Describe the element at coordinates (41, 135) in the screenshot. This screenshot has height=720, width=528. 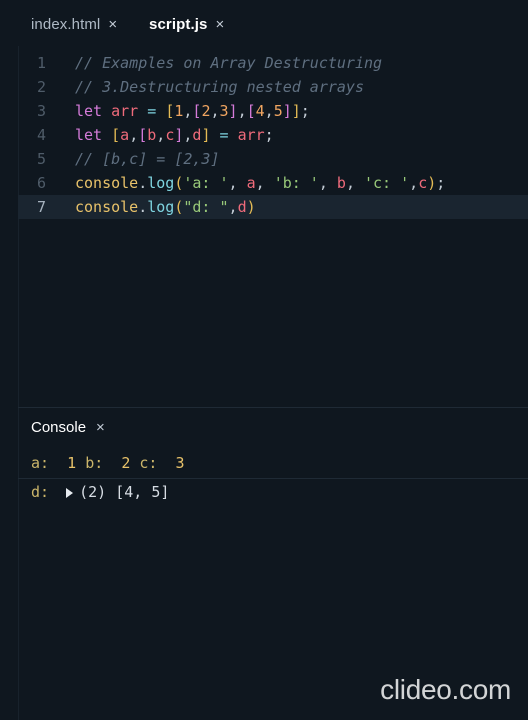
I see `line-number: 4` at that location.